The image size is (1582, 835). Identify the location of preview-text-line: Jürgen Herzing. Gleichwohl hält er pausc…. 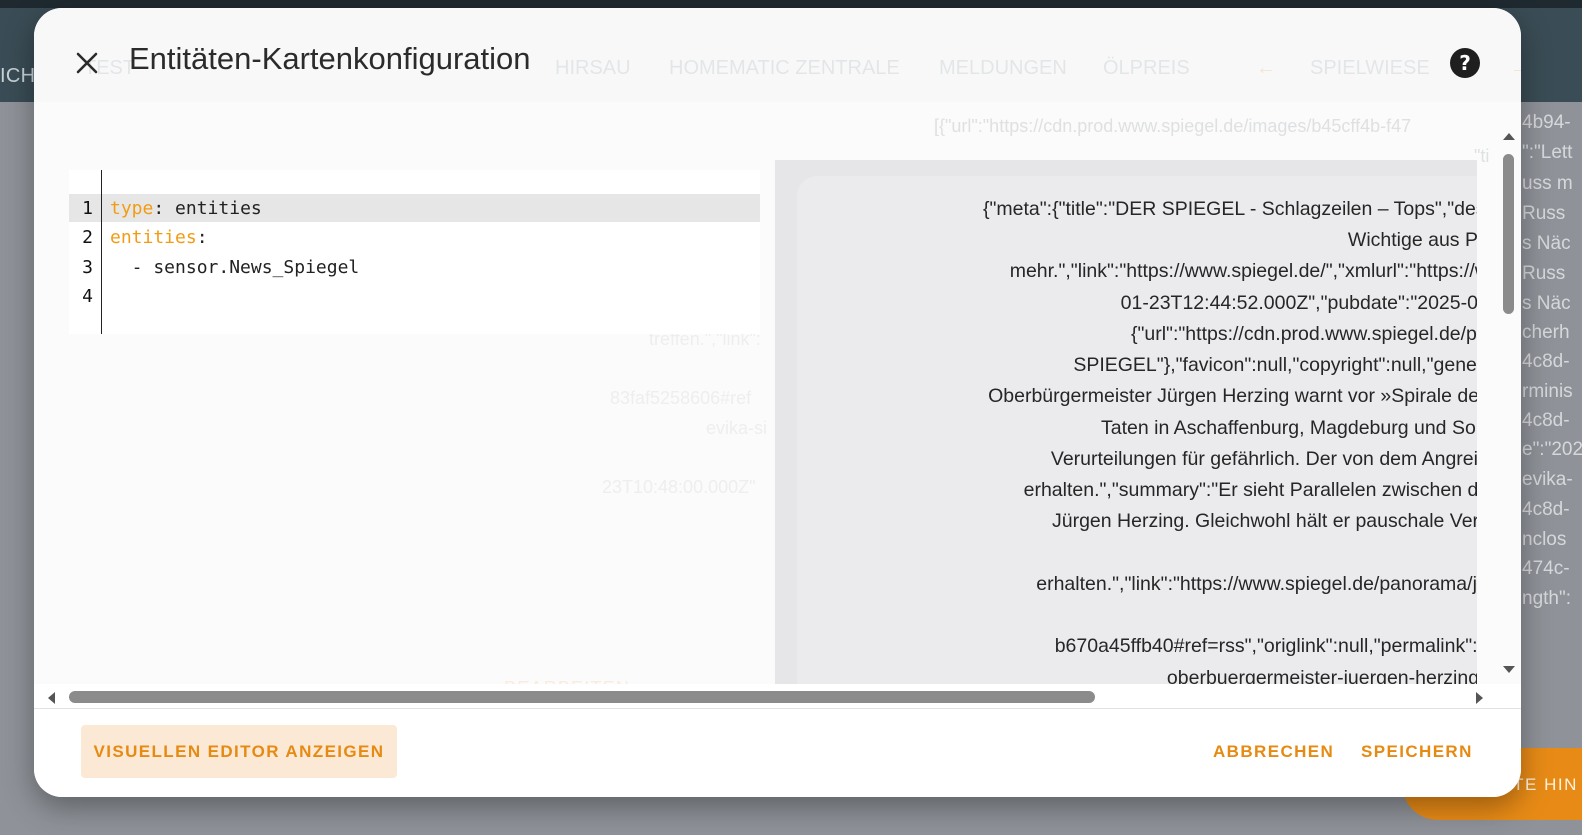
(1264, 521).